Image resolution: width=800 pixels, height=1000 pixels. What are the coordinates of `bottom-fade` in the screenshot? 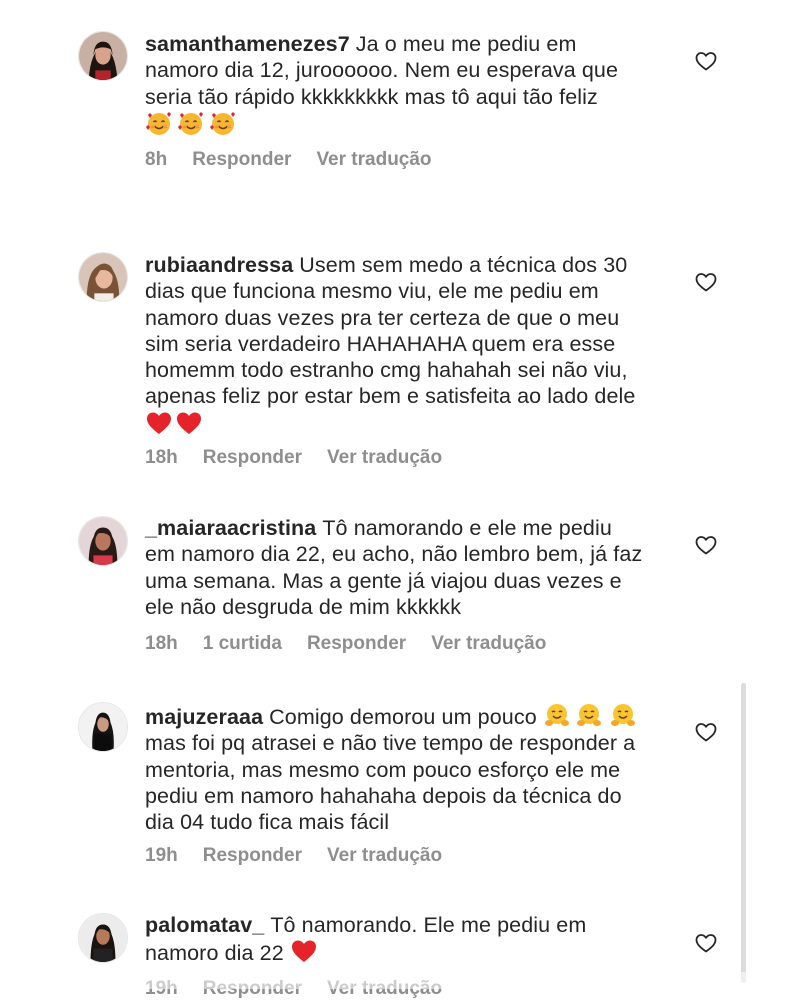 It's located at (400, 980).